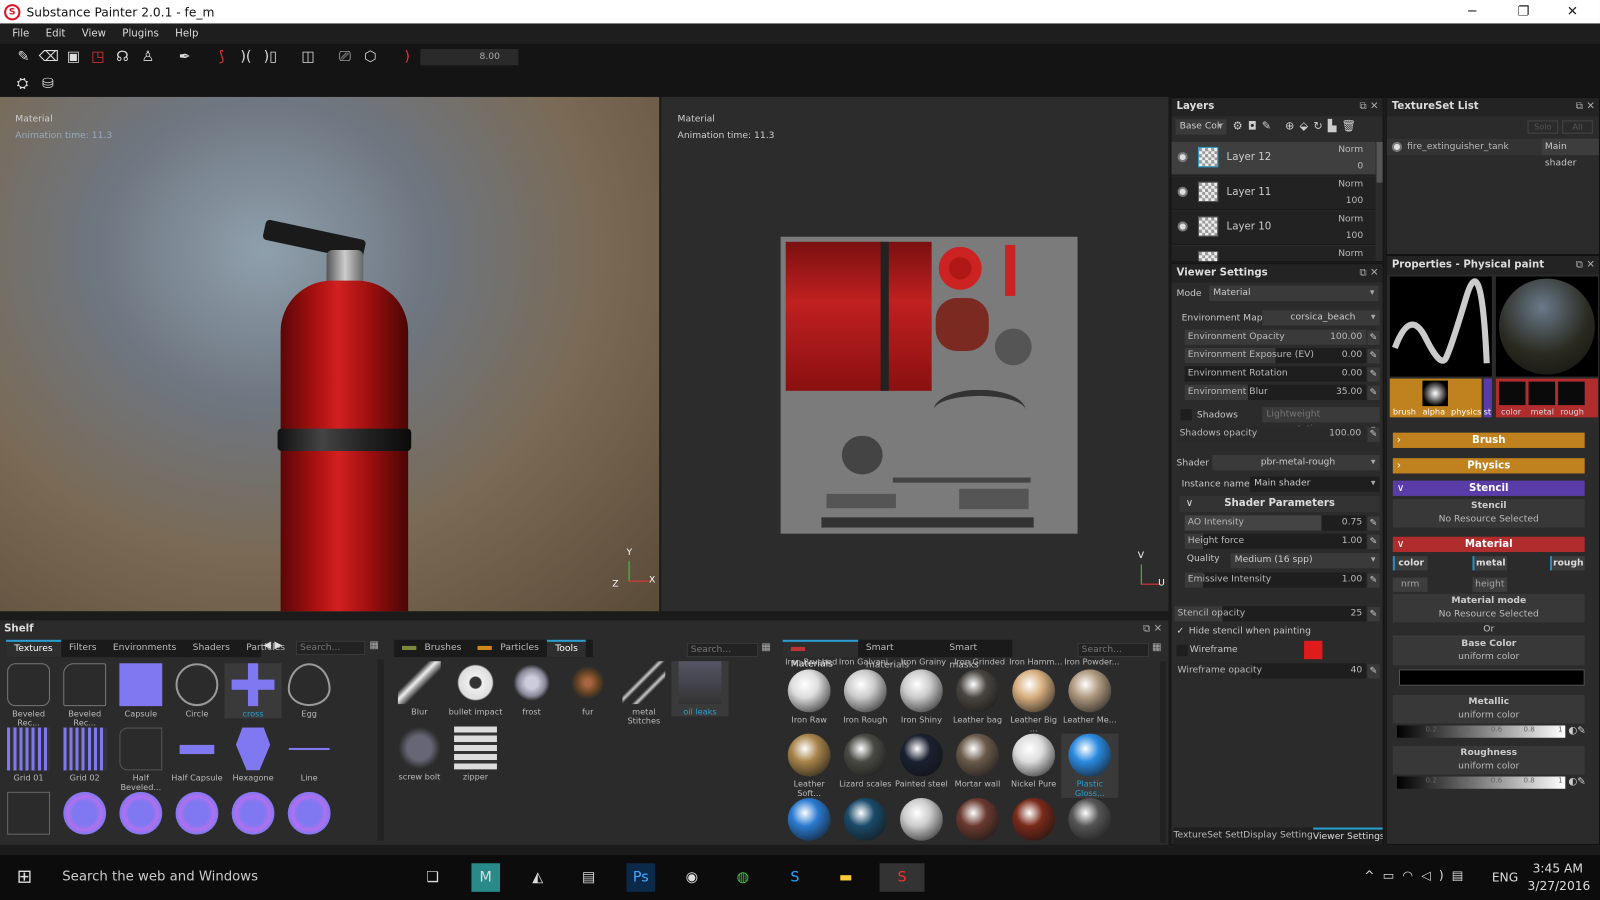 This screenshot has height=900, width=1600. Describe the element at coordinates (1296, 463) in the screenshot. I see `shader-select: pbr-metal-rough` at that location.